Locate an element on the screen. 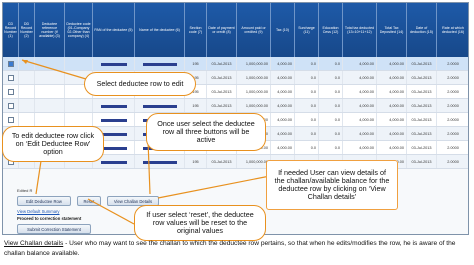 The width and height of the screenshot is (474, 265). view-default-summary-link: View Default Summary is located at coordinates (38, 211).